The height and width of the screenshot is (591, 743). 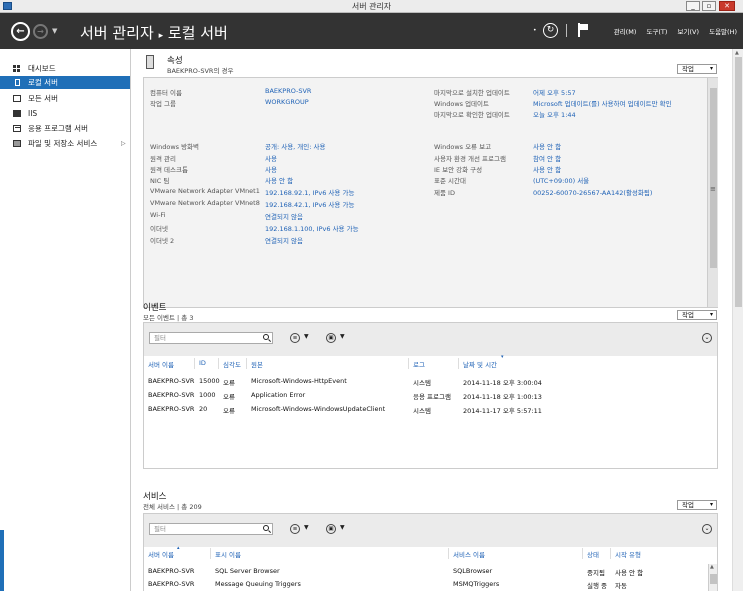 What do you see at coordinates (20, 31) in the screenshot?
I see `back-arrow-icon: ←` at bounding box center [20, 31].